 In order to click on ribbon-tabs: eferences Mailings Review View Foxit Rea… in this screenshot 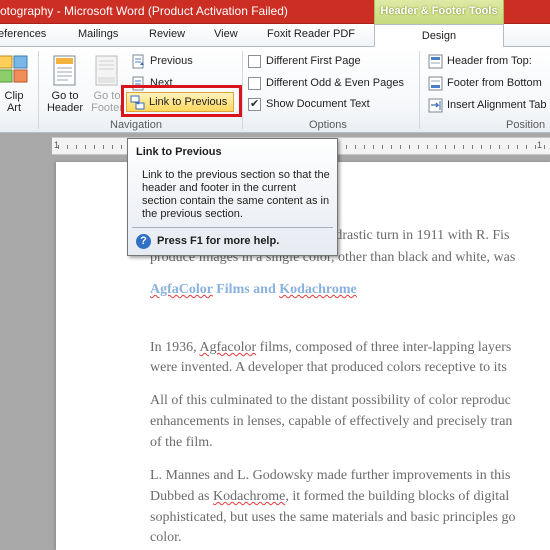, I will do `click(275, 36)`.